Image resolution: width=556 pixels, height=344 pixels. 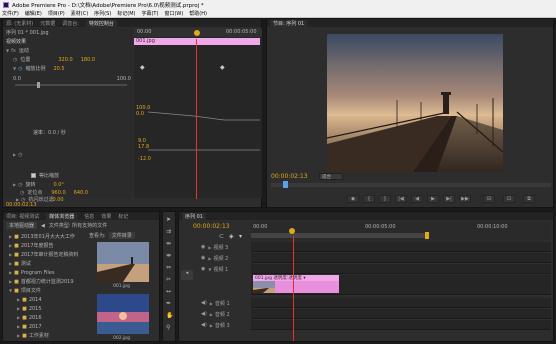 What do you see at coordinates (20, 263) in the screenshot?
I see `tree-item: ▶ ■ 测试` at bounding box center [20, 263].